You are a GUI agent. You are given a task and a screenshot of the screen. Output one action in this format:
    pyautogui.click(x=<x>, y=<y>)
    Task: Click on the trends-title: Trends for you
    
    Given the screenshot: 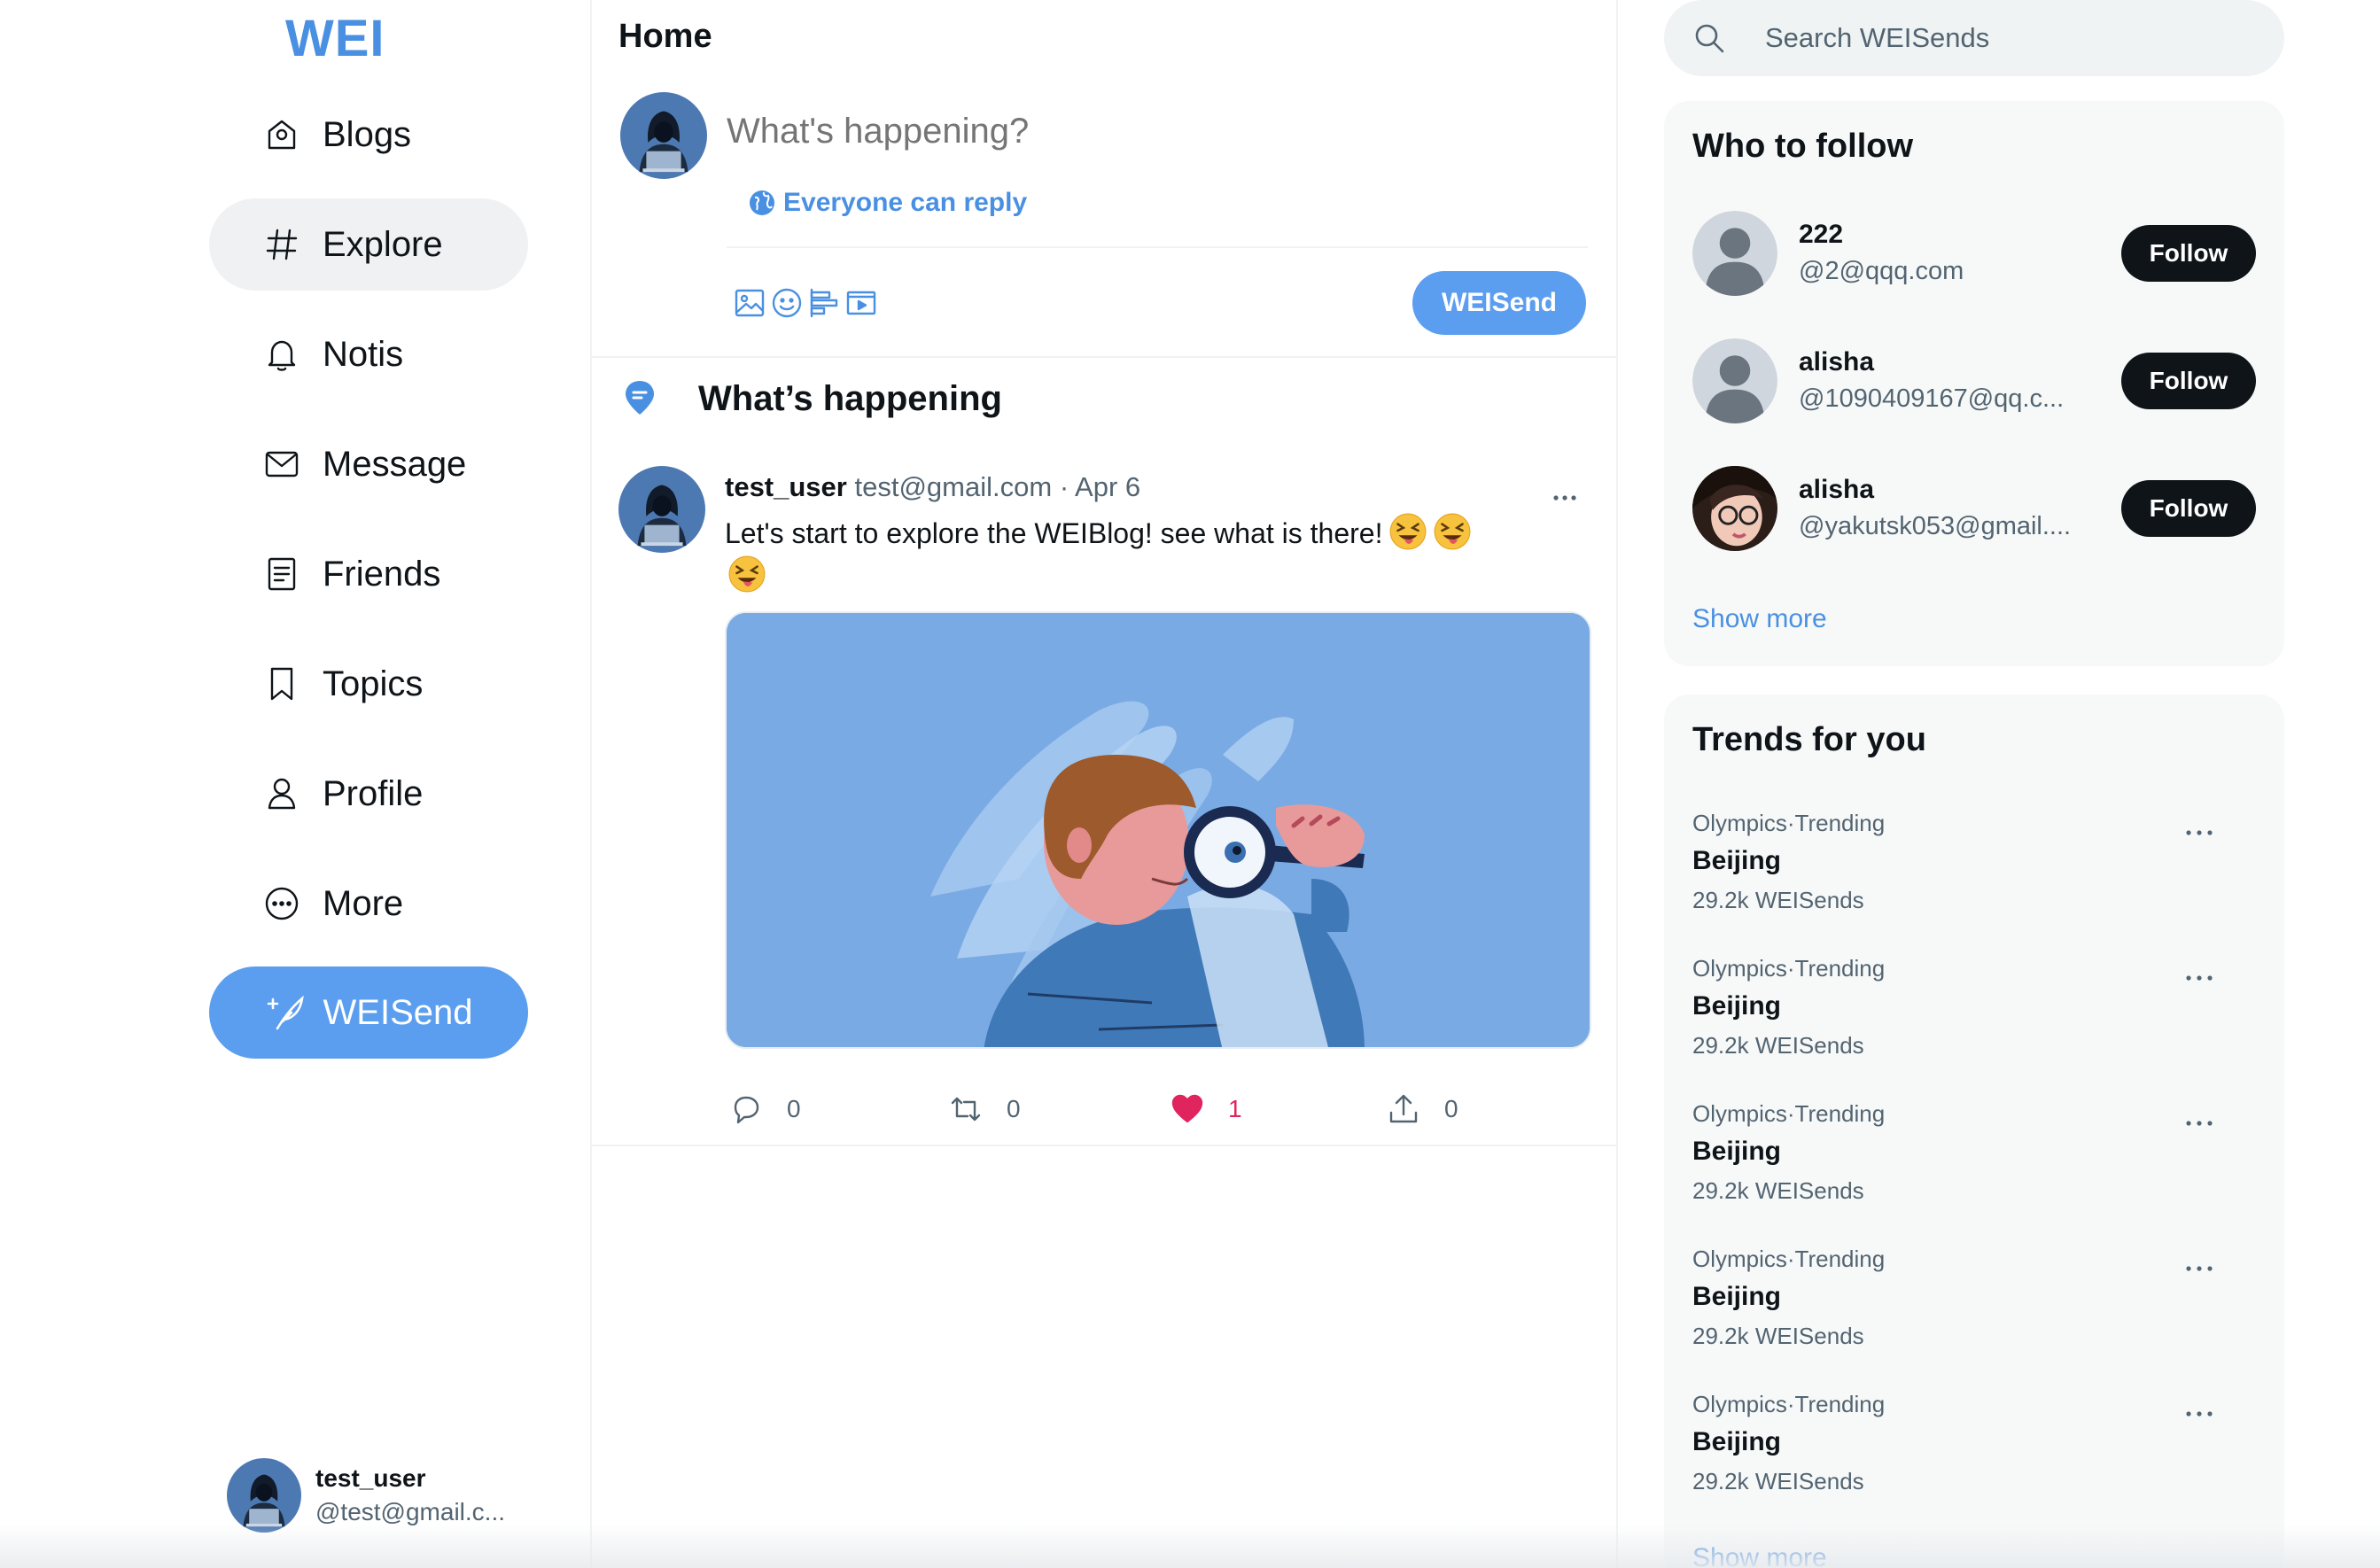 What is the action you would take?
    pyautogui.click(x=1809, y=739)
    